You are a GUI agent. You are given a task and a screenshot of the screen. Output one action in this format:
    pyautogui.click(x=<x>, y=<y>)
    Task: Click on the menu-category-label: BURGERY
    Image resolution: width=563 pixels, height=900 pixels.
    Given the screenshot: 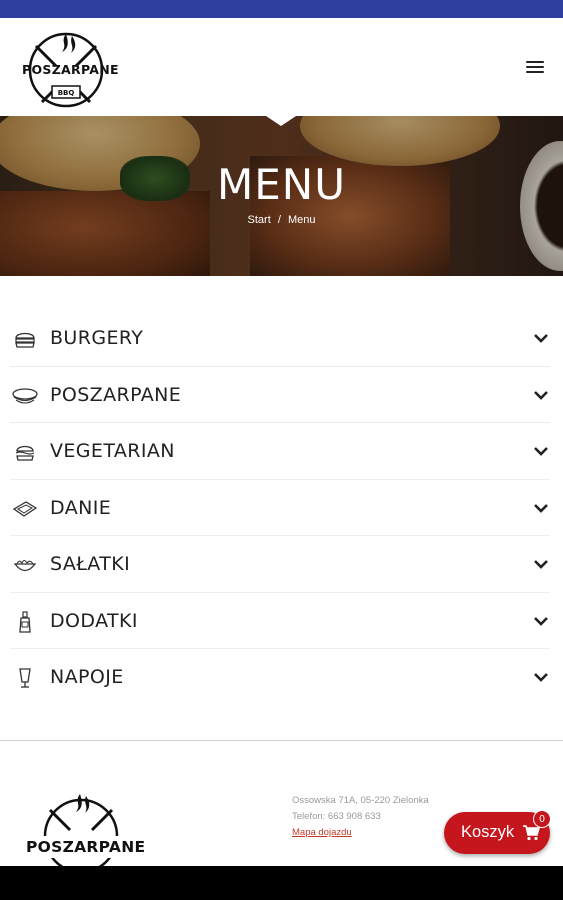 What is the action you would take?
    pyautogui.click(x=97, y=338)
    